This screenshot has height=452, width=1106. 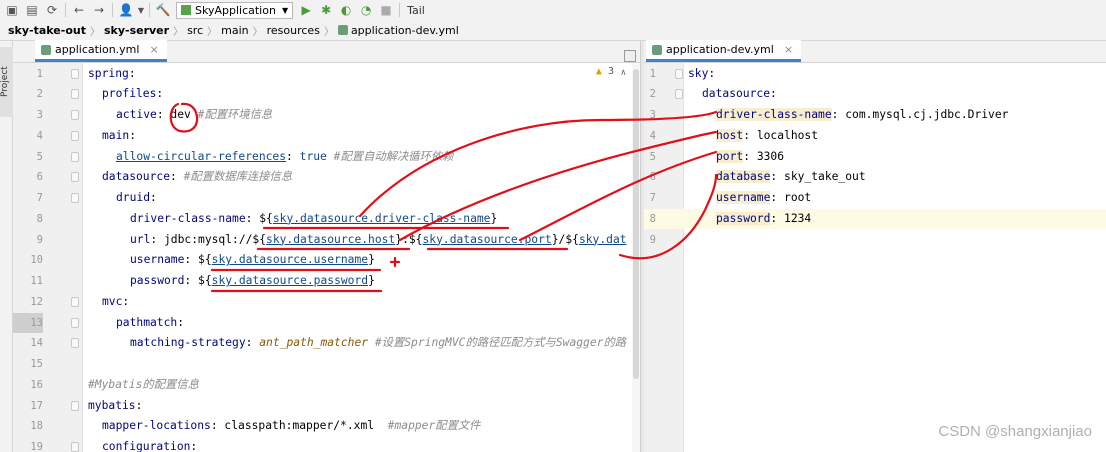 What do you see at coordinates (630, 56) in the screenshot?
I see `split-view-icon` at bounding box center [630, 56].